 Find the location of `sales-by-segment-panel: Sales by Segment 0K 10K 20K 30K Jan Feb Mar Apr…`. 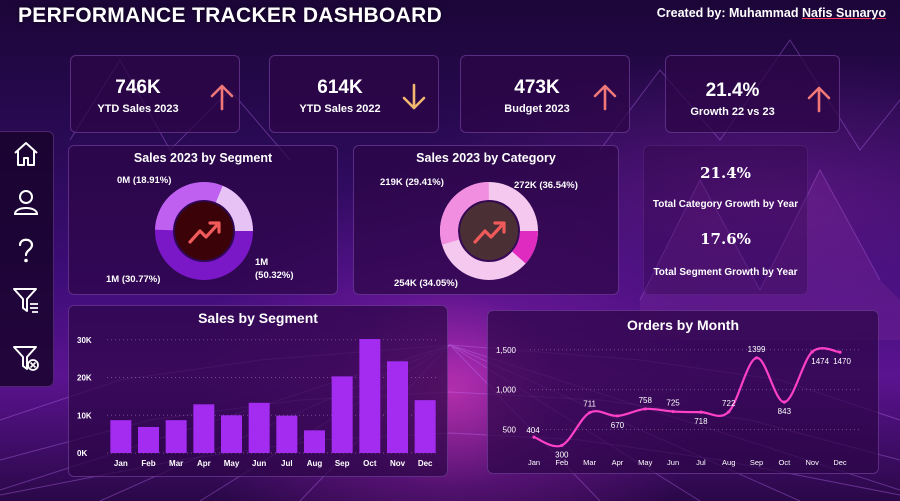

sales-by-segment-panel: Sales by Segment 0K 10K 20K 30K Jan Feb Mar Apr… is located at coordinates (258, 391).